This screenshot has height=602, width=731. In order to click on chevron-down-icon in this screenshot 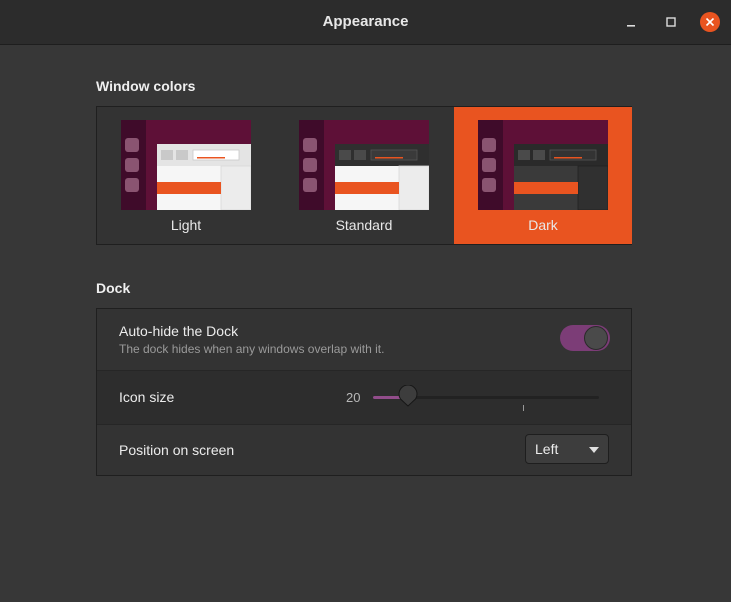, I will do `click(594, 450)`.